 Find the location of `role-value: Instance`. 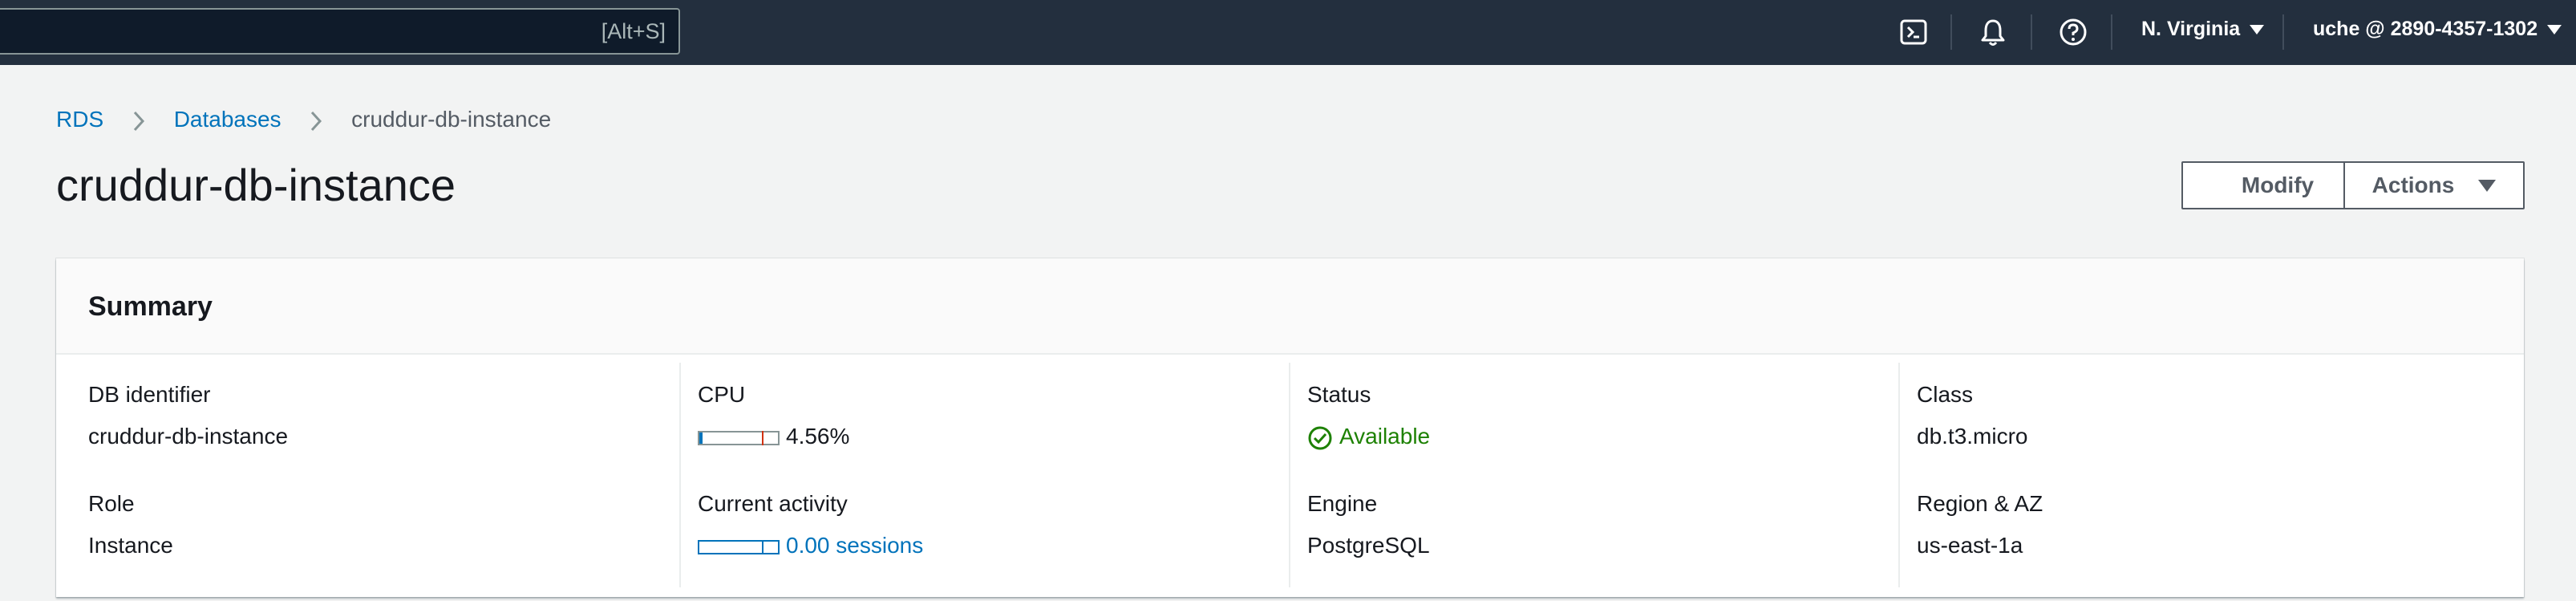

role-value: Instance is located at coordinates (130, 545).